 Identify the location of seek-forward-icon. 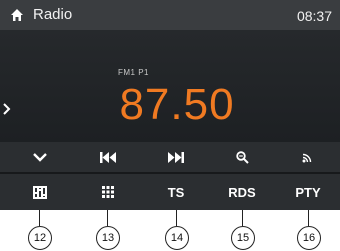
(176, 157).